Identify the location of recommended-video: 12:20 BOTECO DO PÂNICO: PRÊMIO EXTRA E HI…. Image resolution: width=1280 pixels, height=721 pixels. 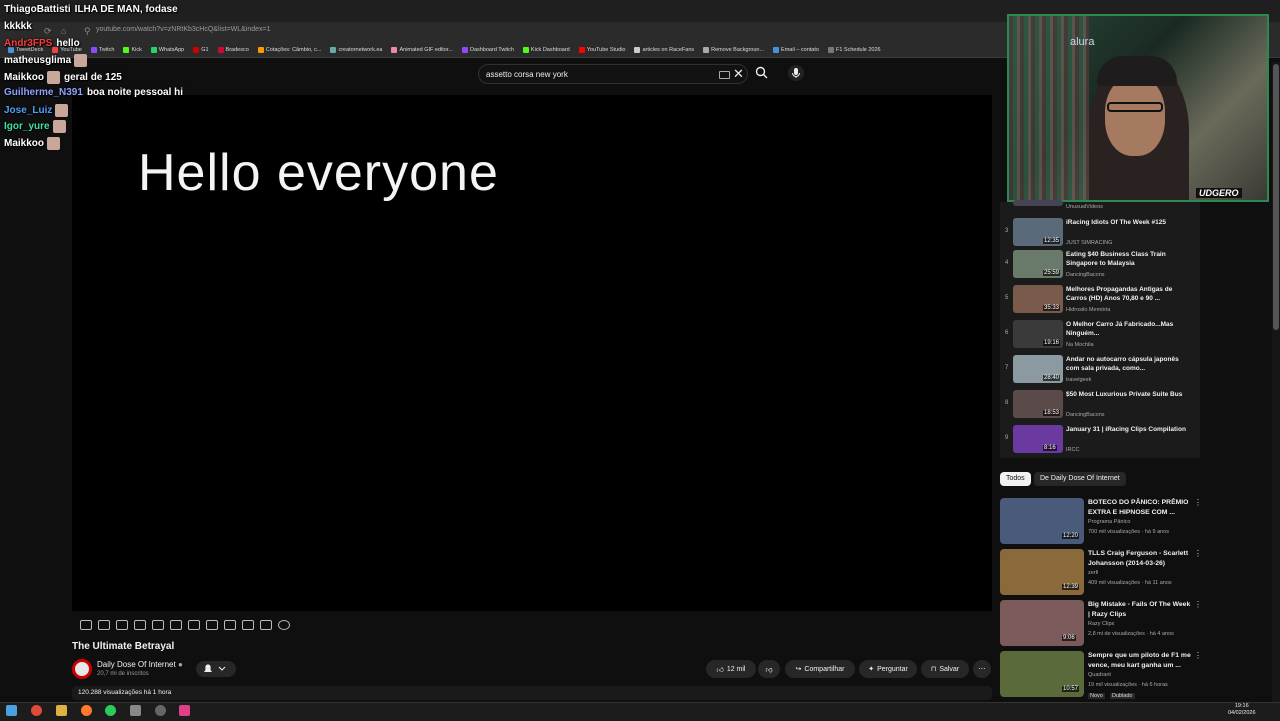
(1101, 522).